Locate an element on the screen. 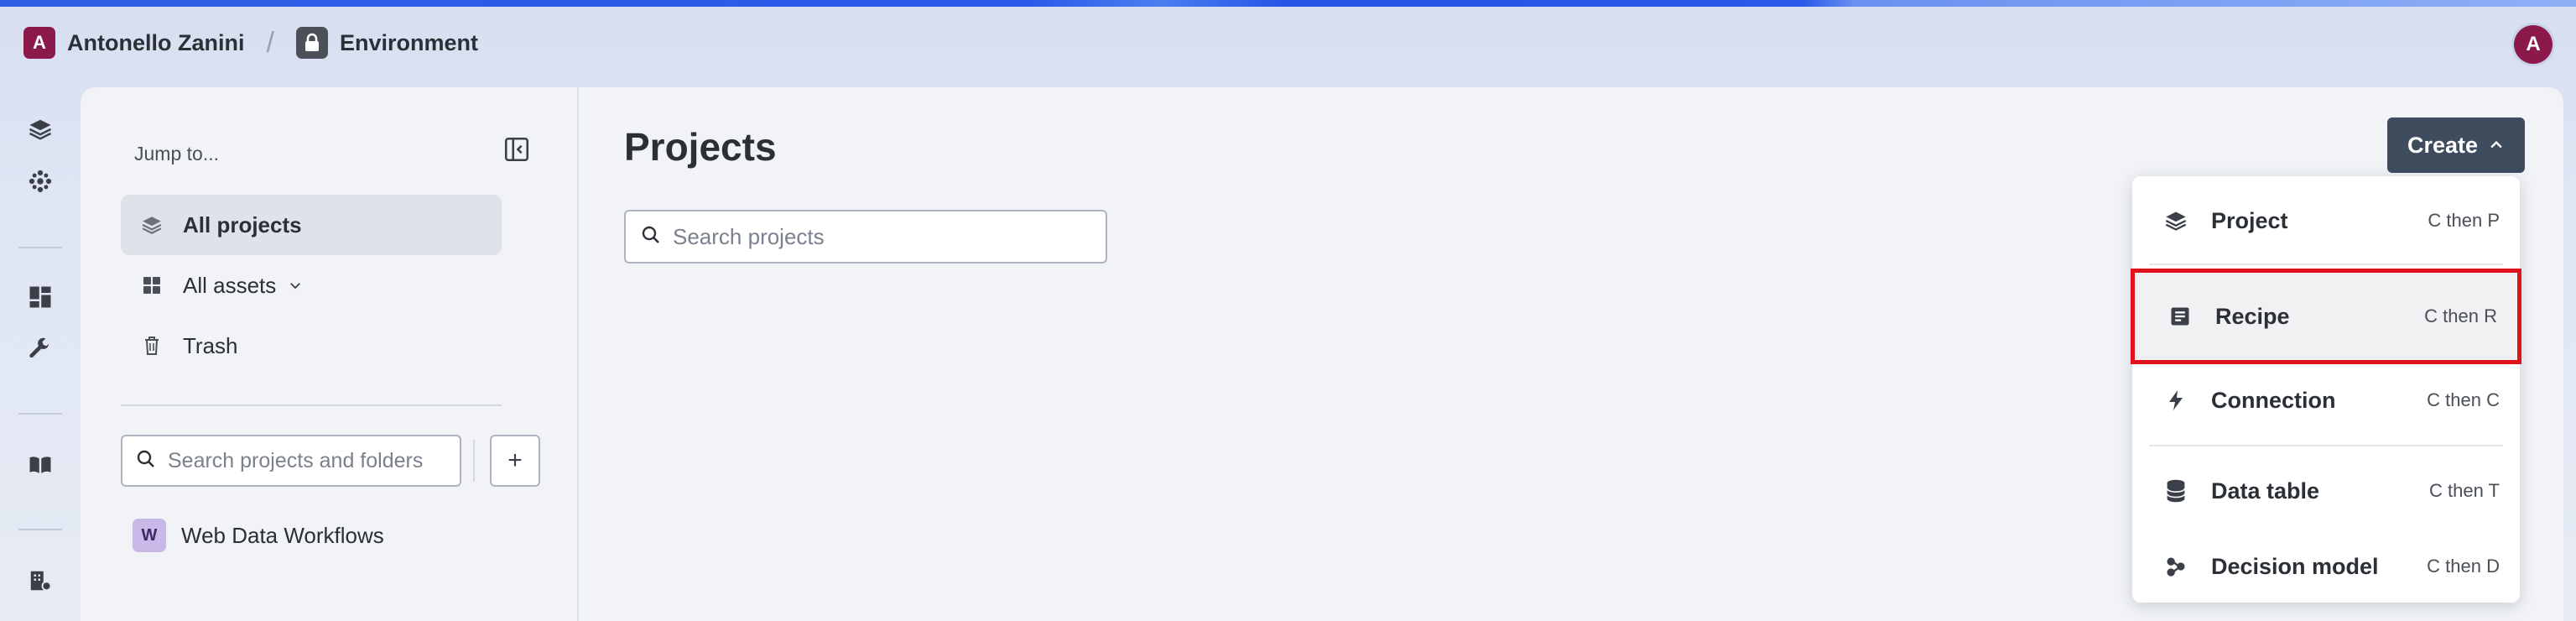 Image resolution: width=2576 pixels, height=621 pixels. org-avatar: A is located at coordinates (39, 43).